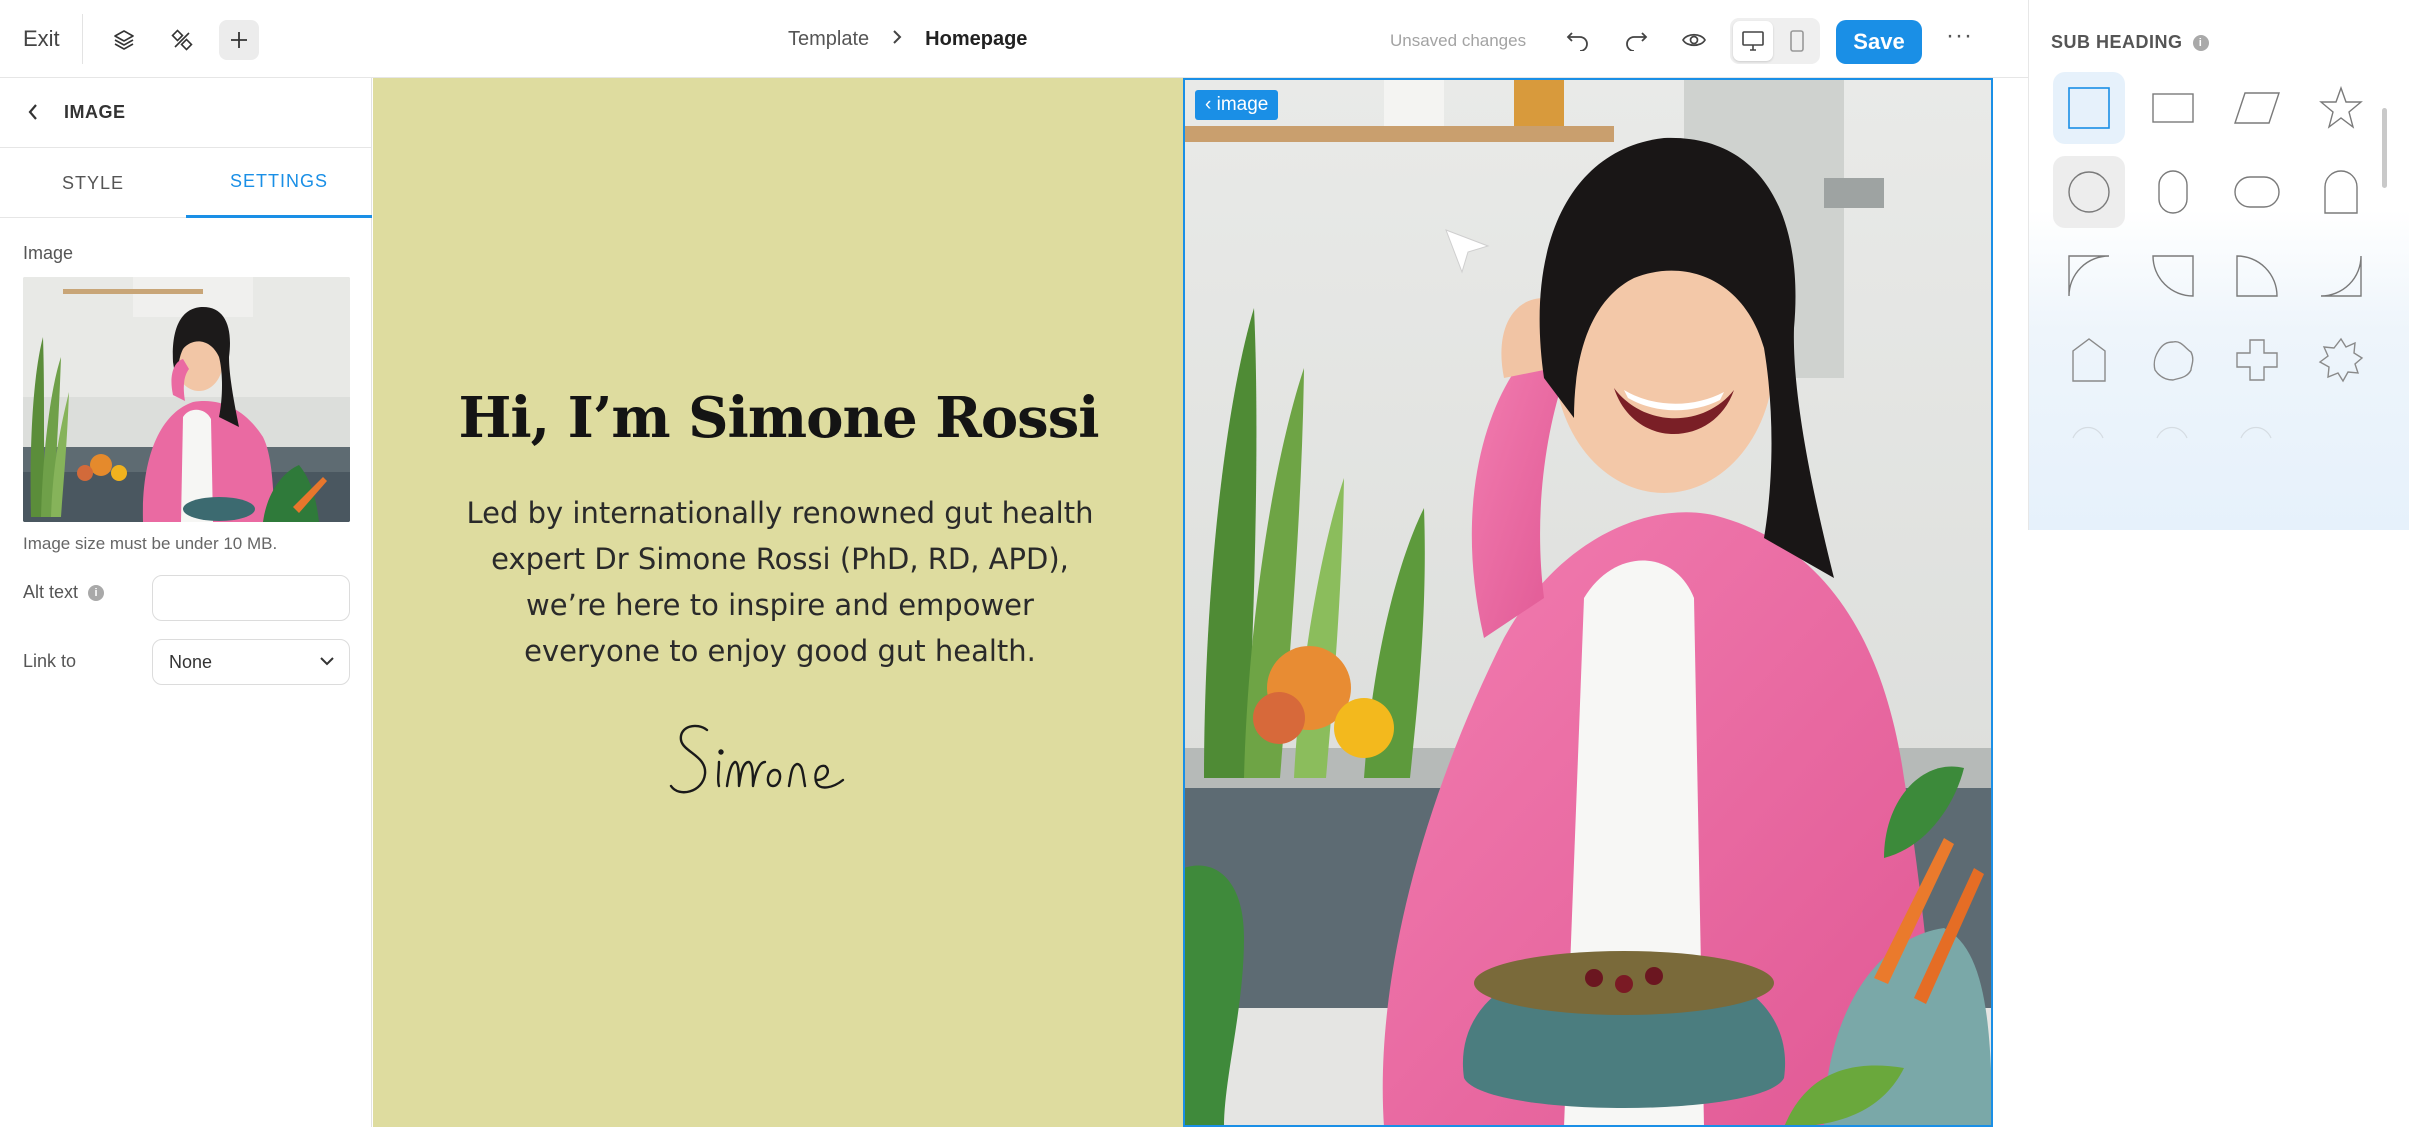 This screenshot has width=2409, height=1127. Describe the element at coordinates (93, 183) in the screenshot. I see `tab-style: STYLE` at that location.